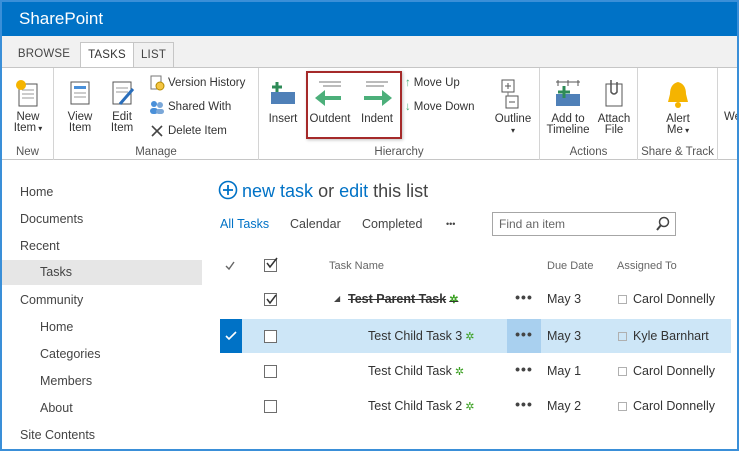 The height and width of the screenshot is (451, 739). Describe the element at coordinates (532, 224) in the screenshot. I see `search-input: Find an item` at that location.